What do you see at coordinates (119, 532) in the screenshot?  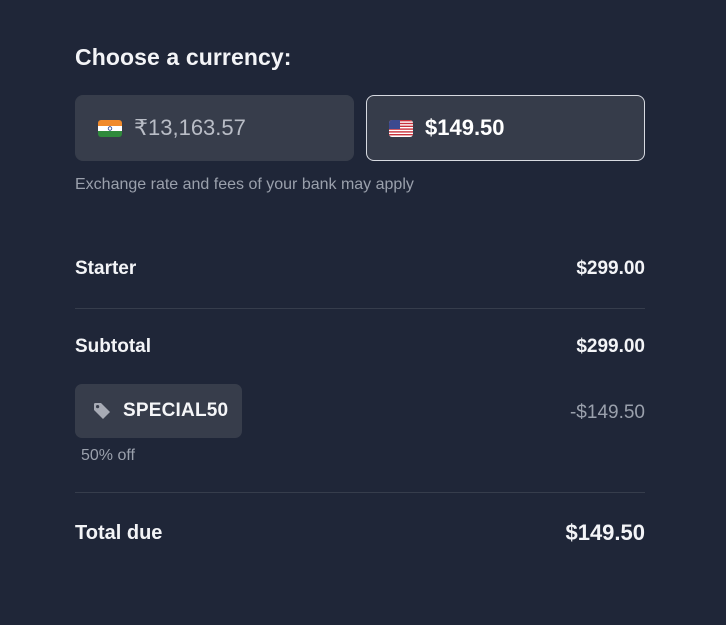 I see `total-label: Total due` at bounding box center [119, 532].